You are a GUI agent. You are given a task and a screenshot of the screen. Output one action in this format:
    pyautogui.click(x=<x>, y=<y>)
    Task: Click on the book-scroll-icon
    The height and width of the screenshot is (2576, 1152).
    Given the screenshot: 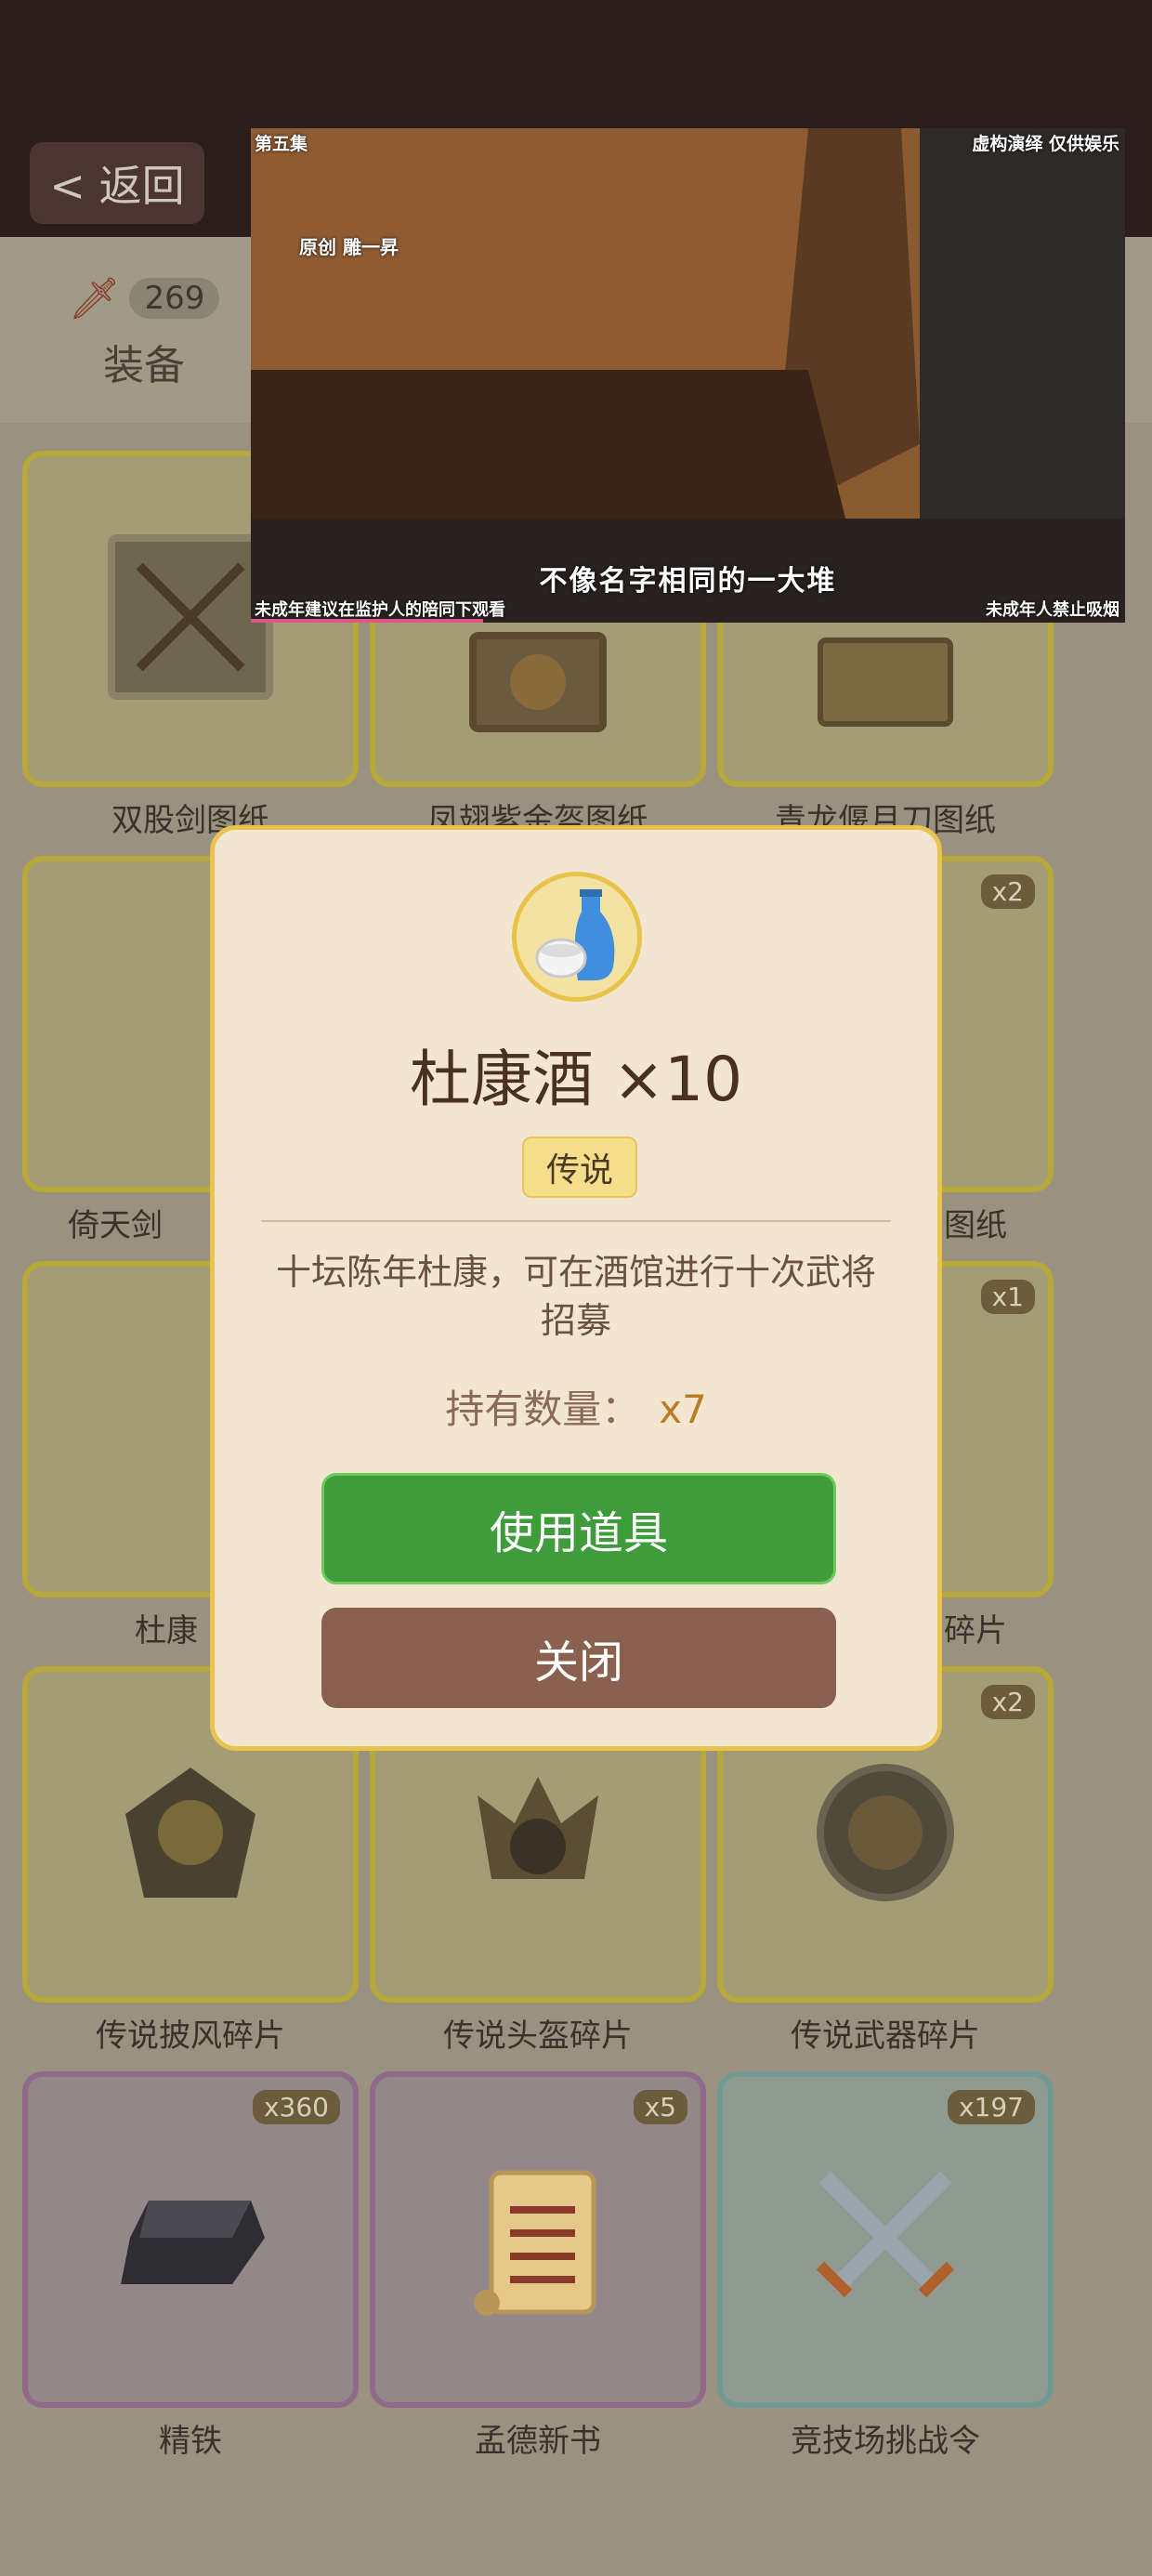 What is the action you would take?
    pyautogui.click(x=538, y=2239)
    